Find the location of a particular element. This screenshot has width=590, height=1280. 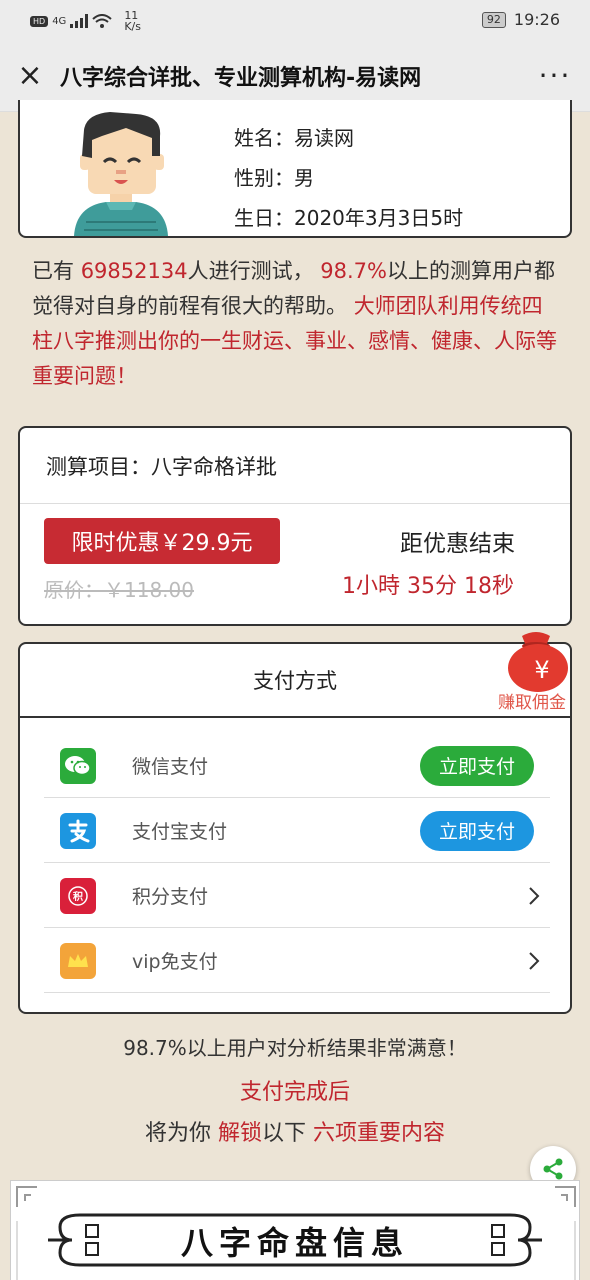

unlock-keyword: 解锁 is located at coordinates (239, 1133).